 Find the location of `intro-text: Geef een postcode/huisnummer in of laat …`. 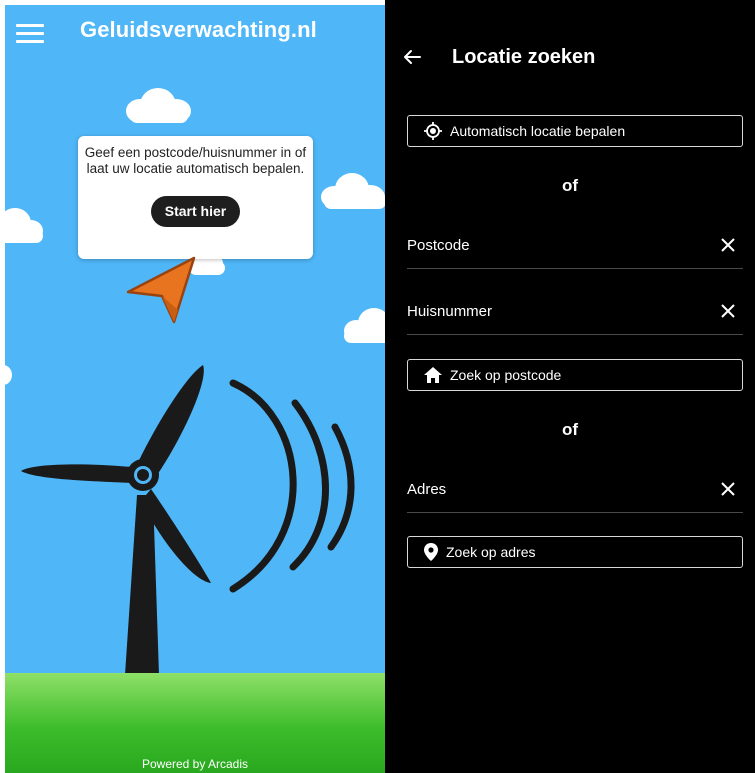

intro-text: Geef een postcode/huisnummer in of laat … is located at coordinates (195, 160).